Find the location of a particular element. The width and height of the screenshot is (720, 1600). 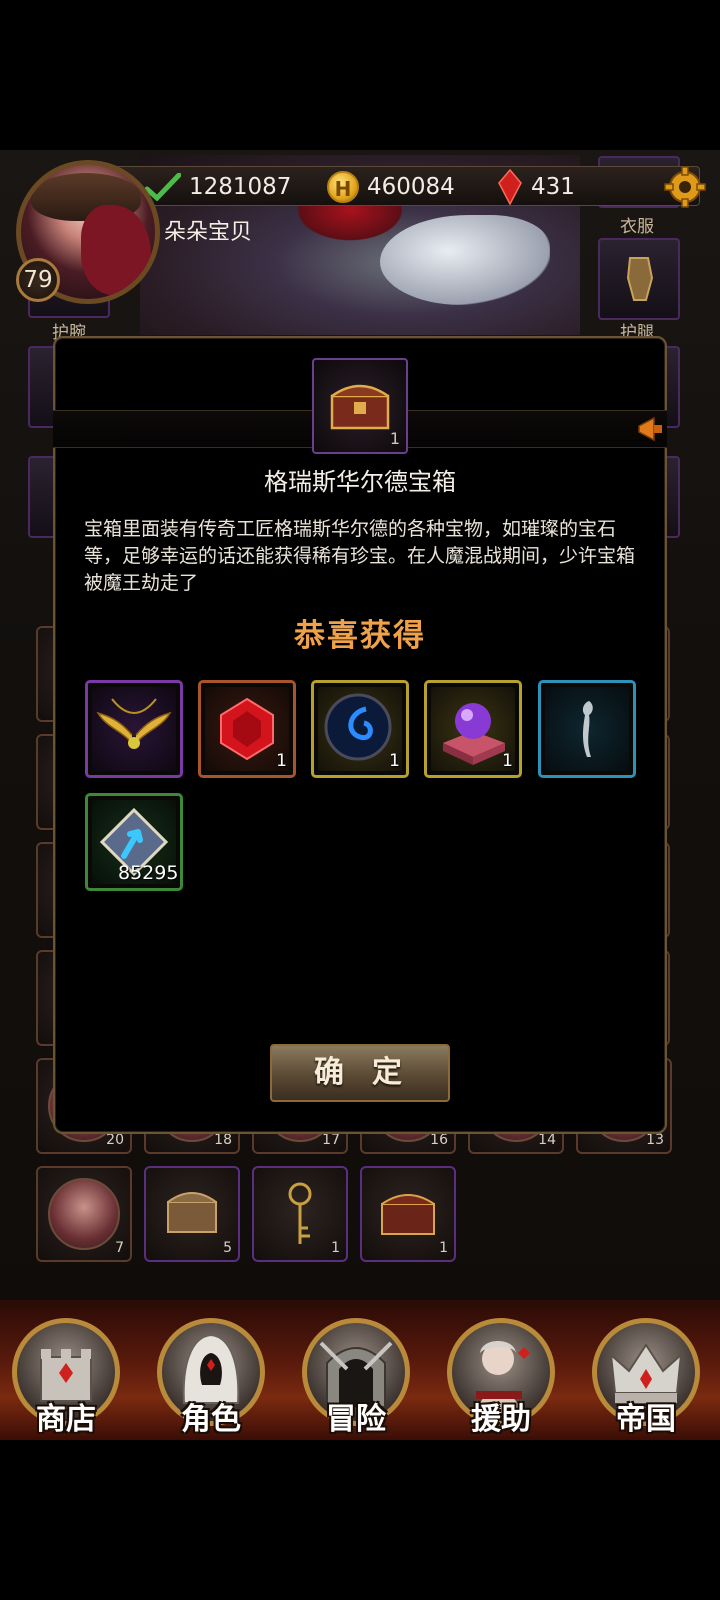

item-count: 5 is located at coordinates (227, 1248).